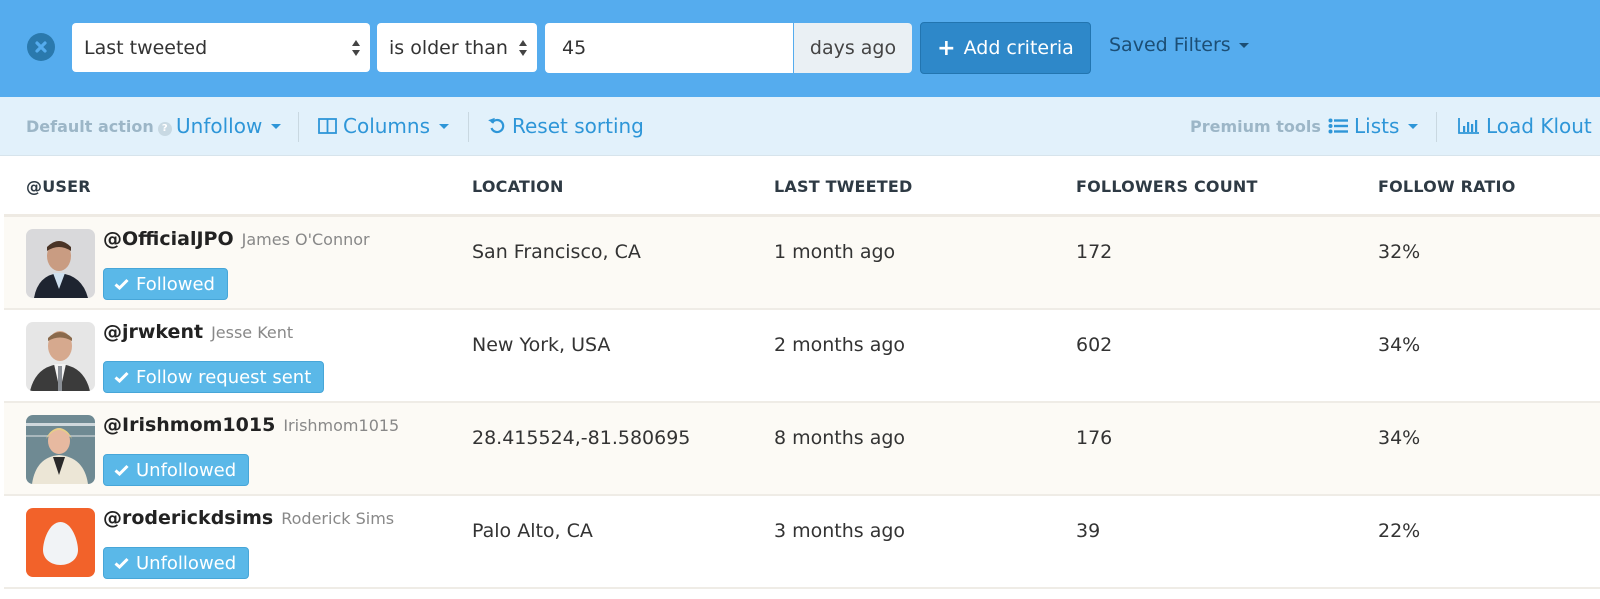 This screenshot has height=599, width=1600. What do you see at coordinates (1094, 438) in the screenshot?
I see `followers-count-cell: 176` at bounding box center [1094, 438].